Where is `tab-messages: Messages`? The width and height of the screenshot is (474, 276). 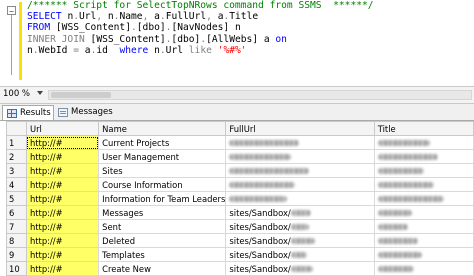
tab-messages: Messages is located at coordinates (83, 112).